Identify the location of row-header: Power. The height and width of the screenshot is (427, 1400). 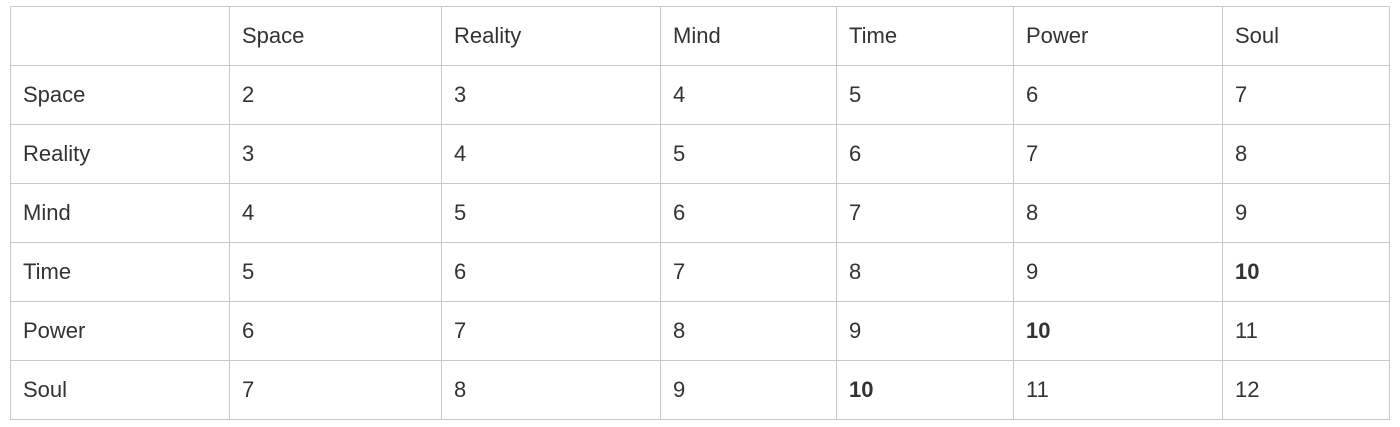
(120, 331).